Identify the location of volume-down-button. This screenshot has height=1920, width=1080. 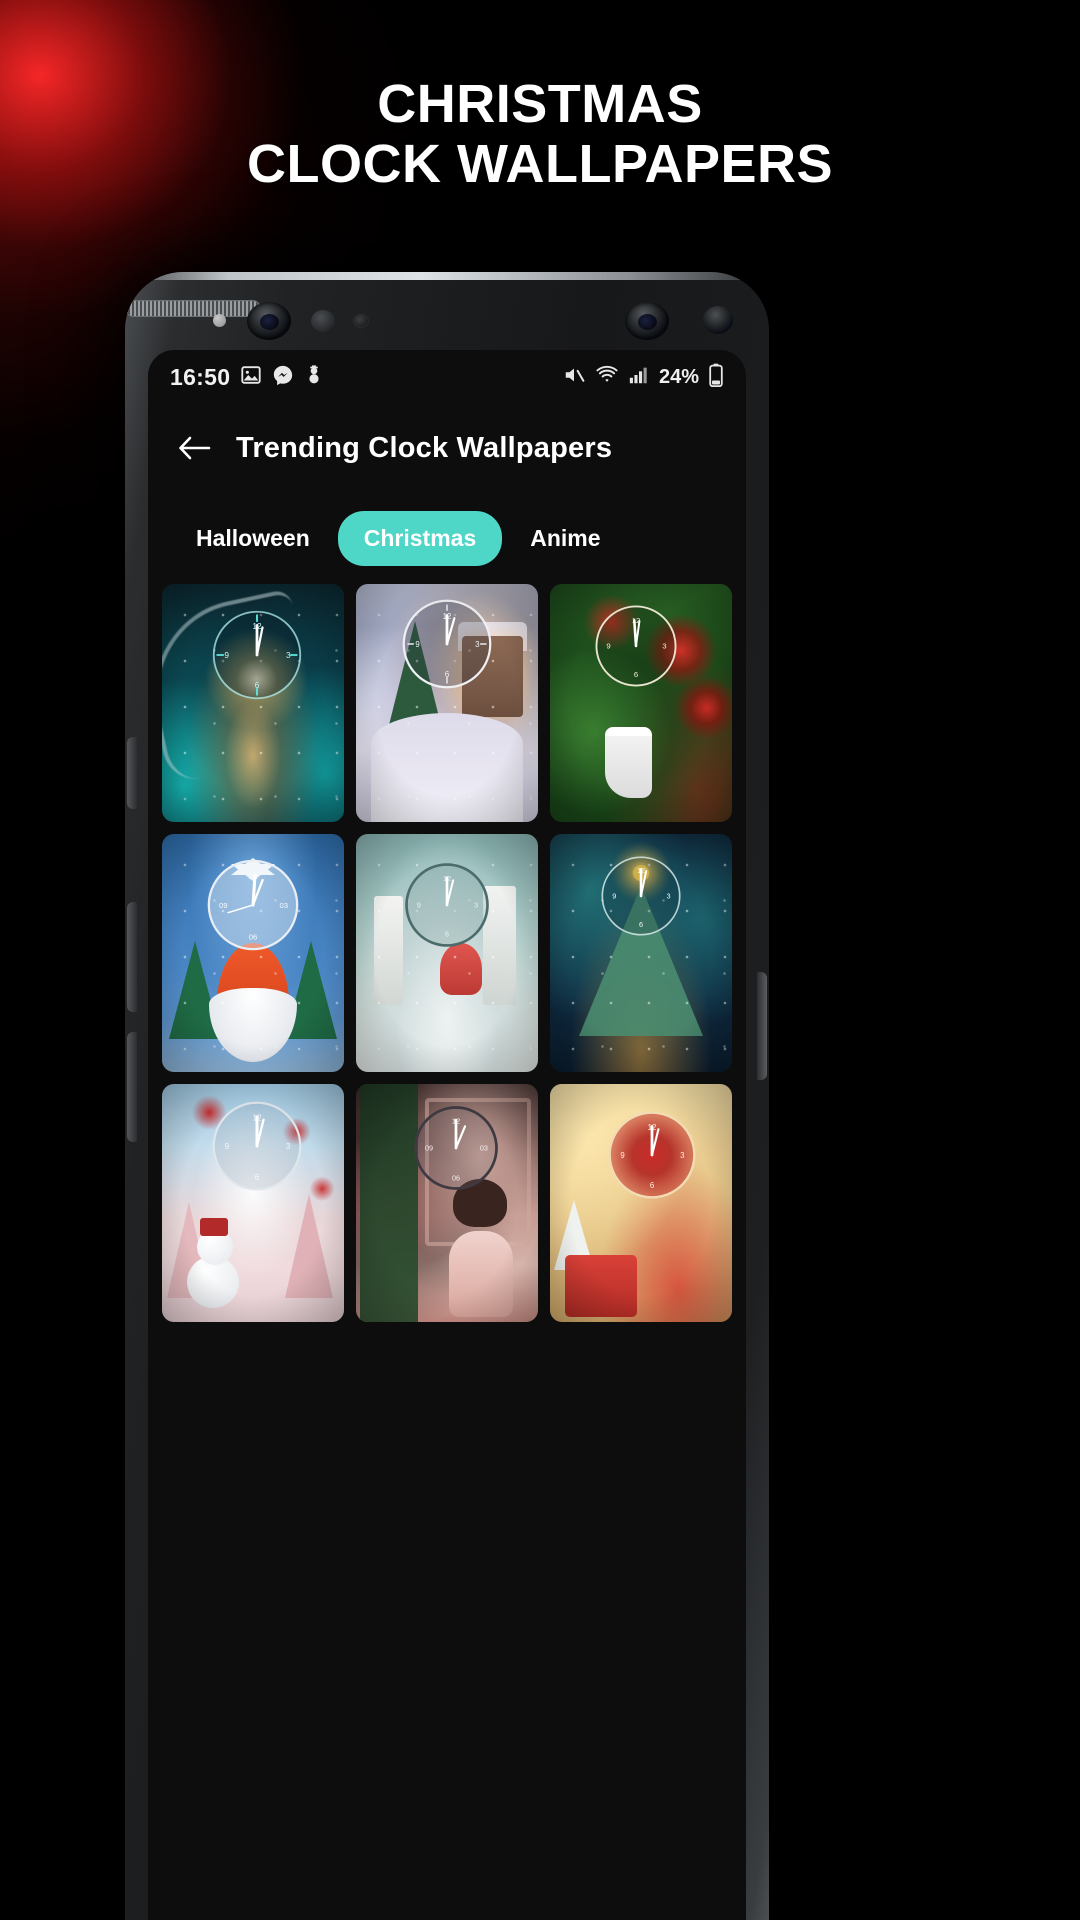
(132, 957).